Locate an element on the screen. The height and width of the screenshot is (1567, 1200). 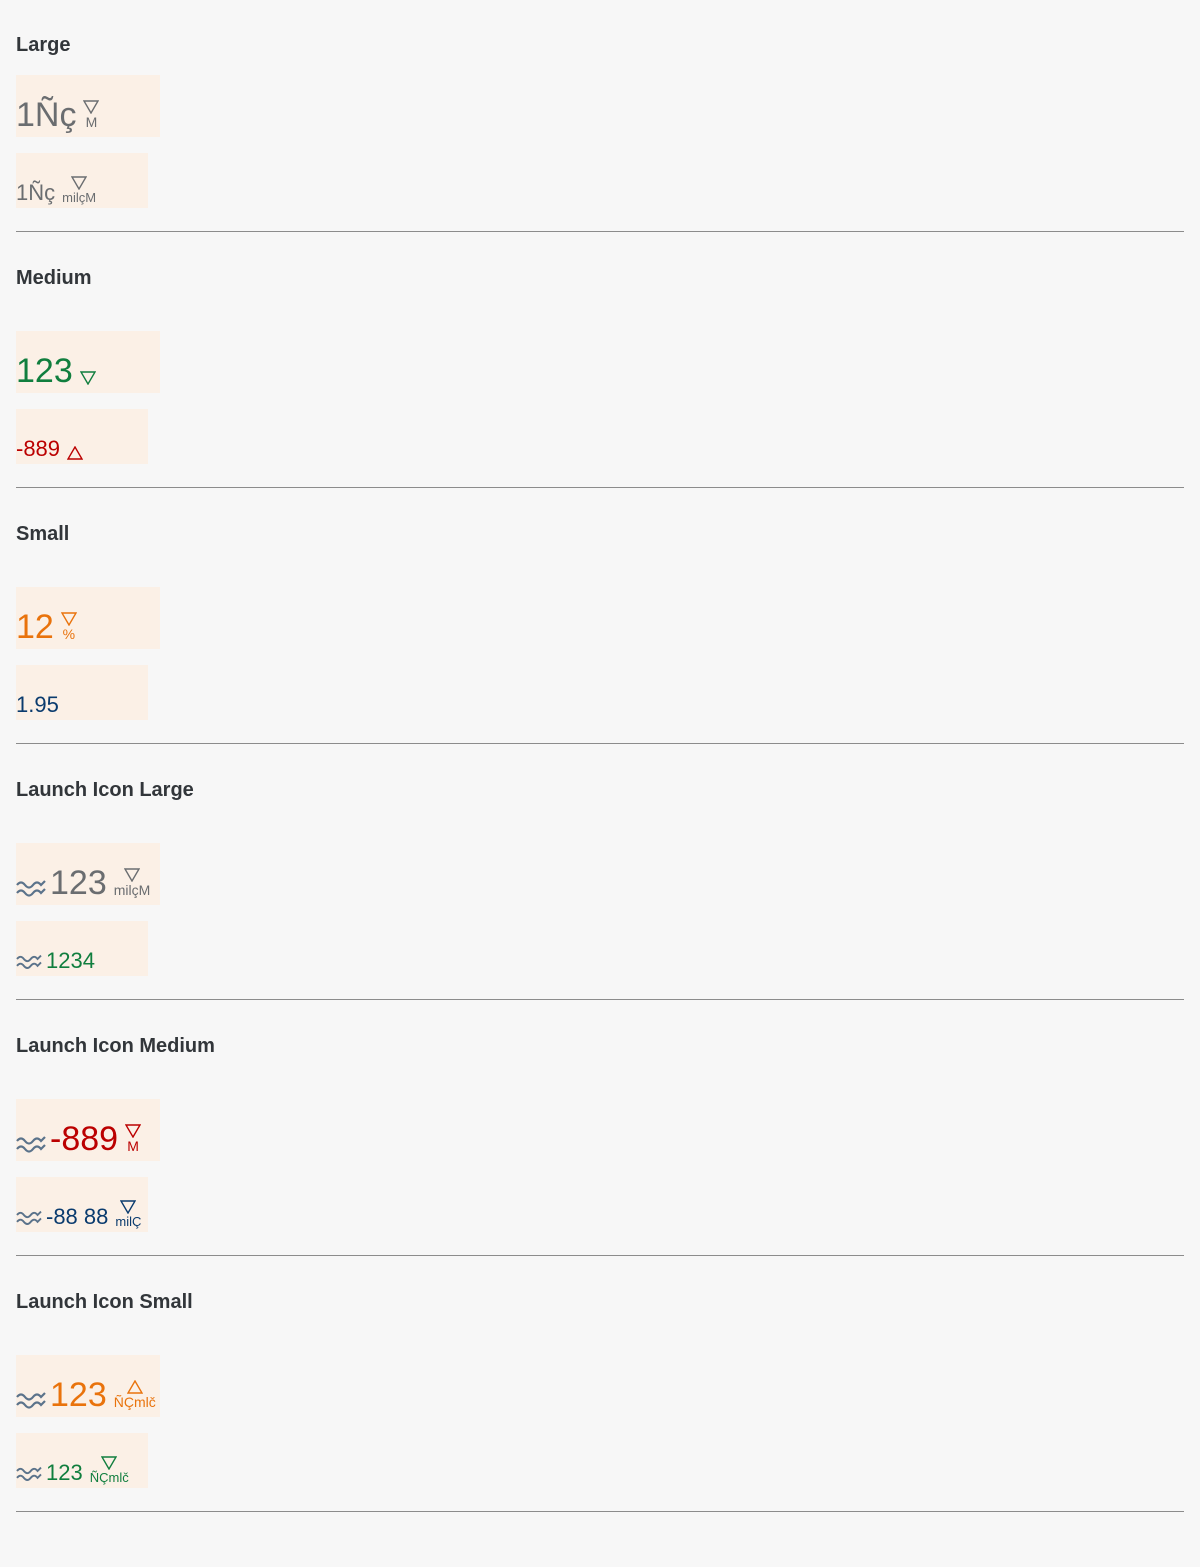
section-title: Large is located at coordinates (43, 45).